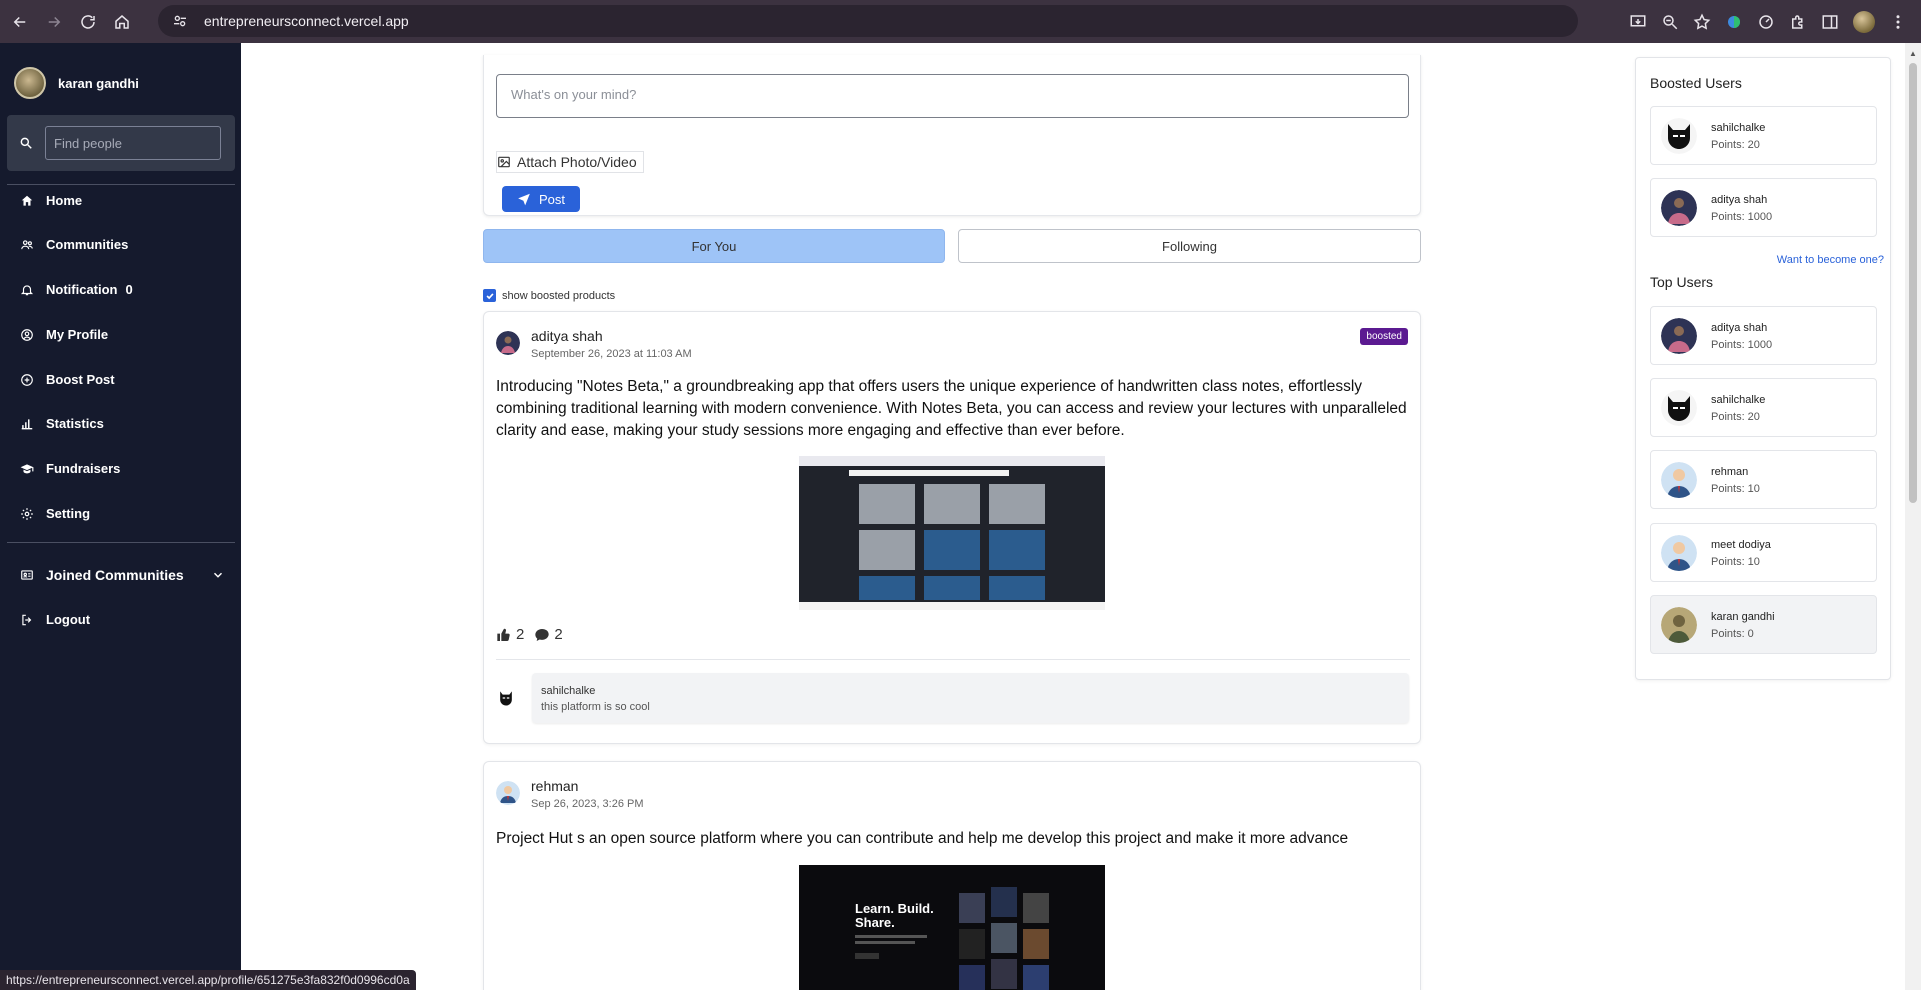 The image size is (1921, 990). Describe the element at coordinates (1898, 22) in the screenshot. I see `more-menu-icon` at that location.